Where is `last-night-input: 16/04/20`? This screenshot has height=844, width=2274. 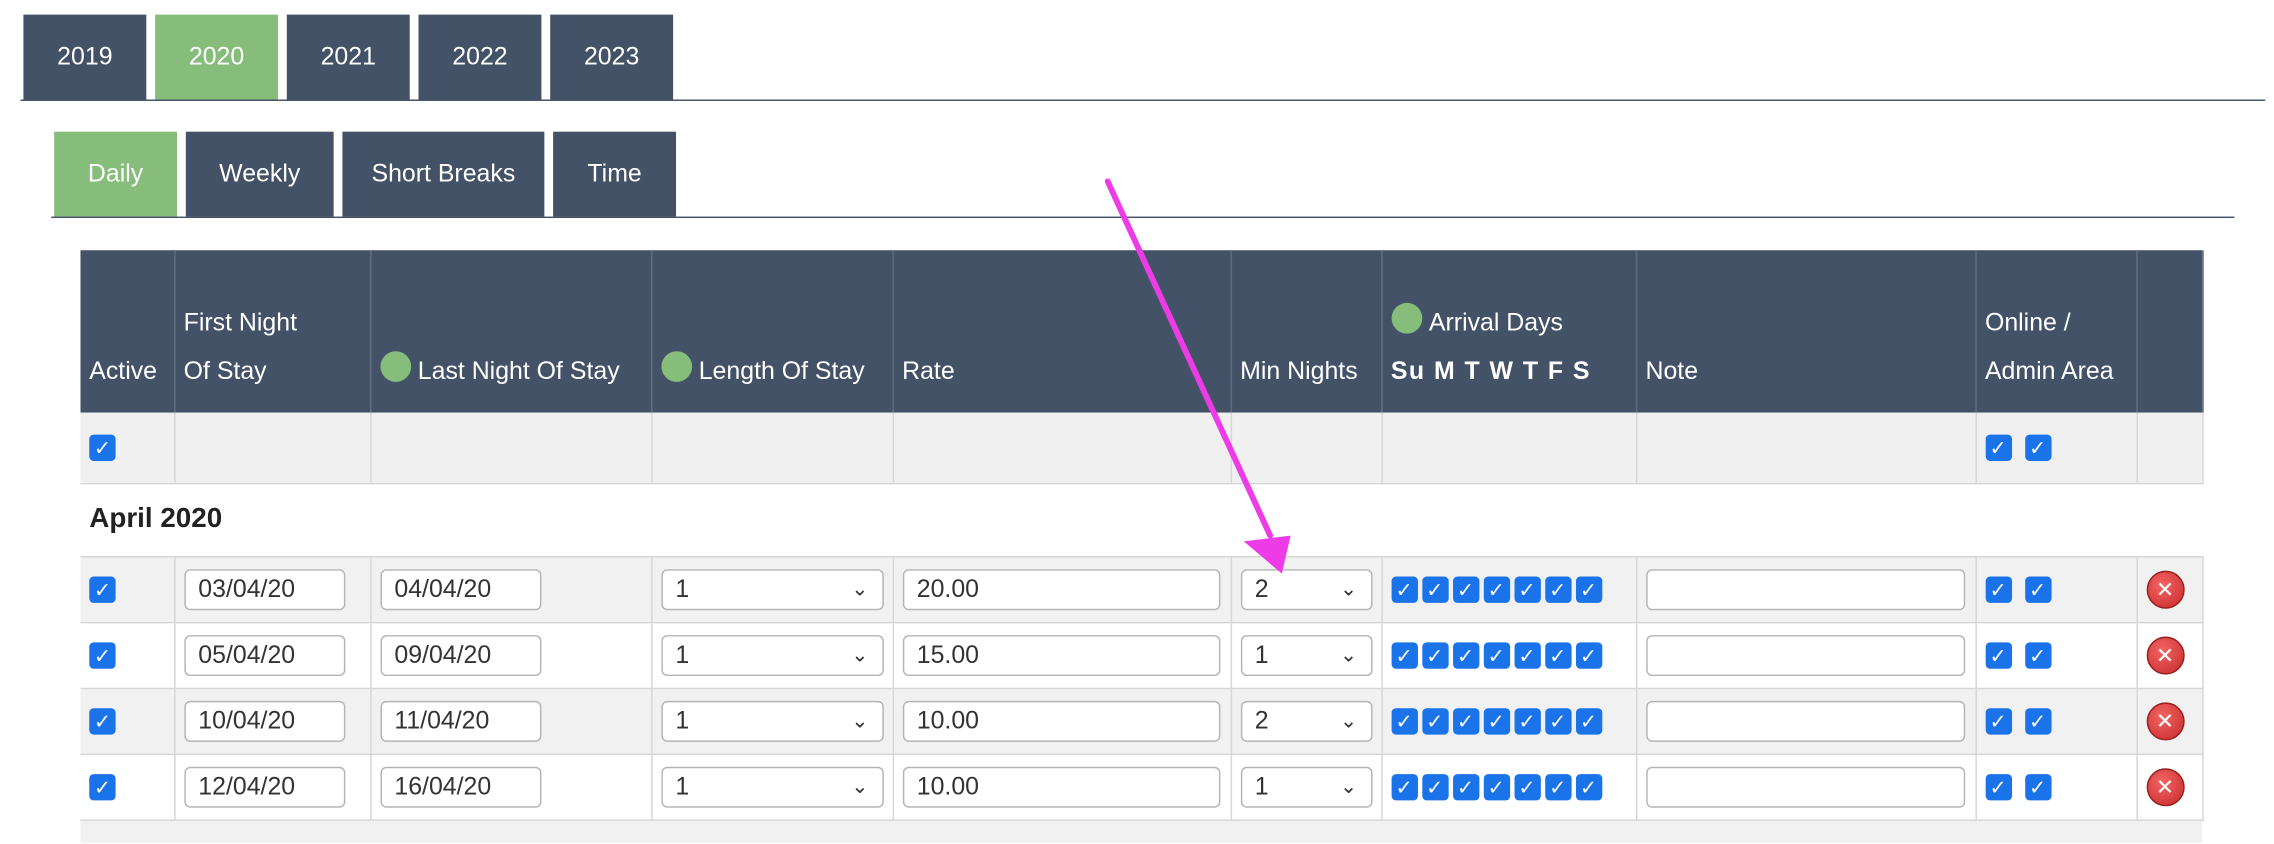
last-night-input: 16/04/20 is located at coordinates (460, 787).